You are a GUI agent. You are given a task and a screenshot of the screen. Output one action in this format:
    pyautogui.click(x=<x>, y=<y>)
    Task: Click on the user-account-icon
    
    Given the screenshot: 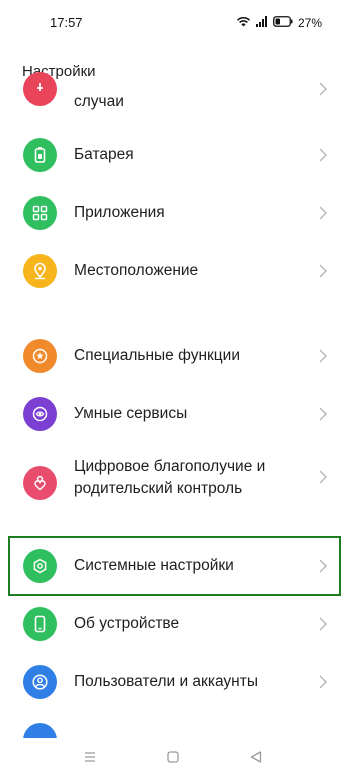 What is the action you would take?
    pyautogui.click(x=40, y=682)
    